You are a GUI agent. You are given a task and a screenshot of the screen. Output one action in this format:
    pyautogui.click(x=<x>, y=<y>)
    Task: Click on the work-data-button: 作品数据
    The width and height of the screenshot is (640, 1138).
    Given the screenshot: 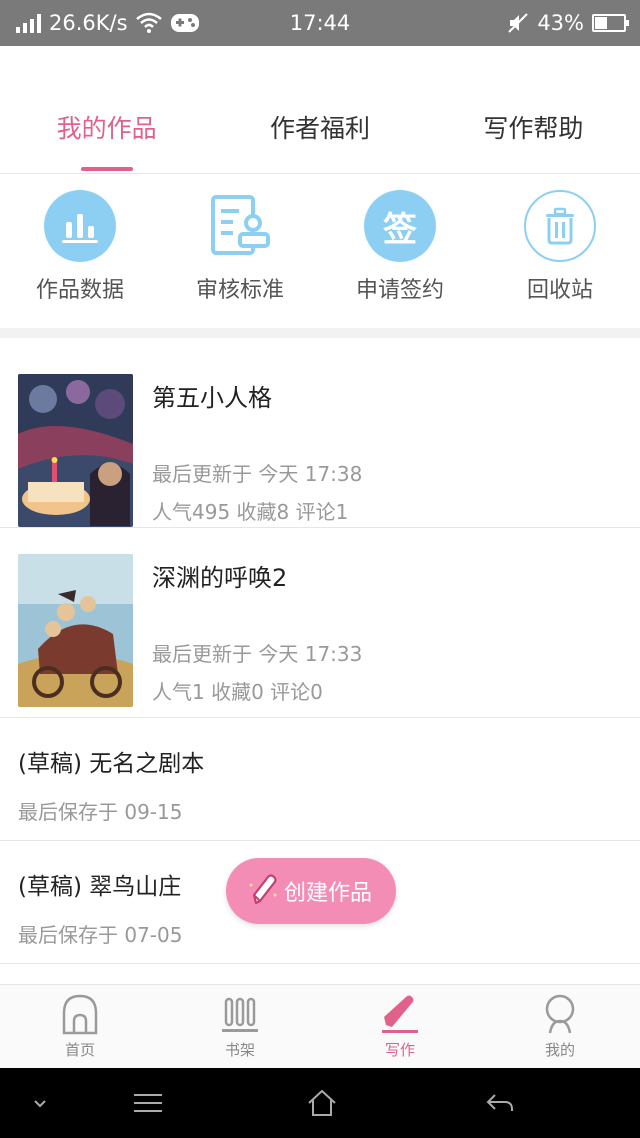 What is the action you would take?
    pyautogui.click(x=80, y=252)
    